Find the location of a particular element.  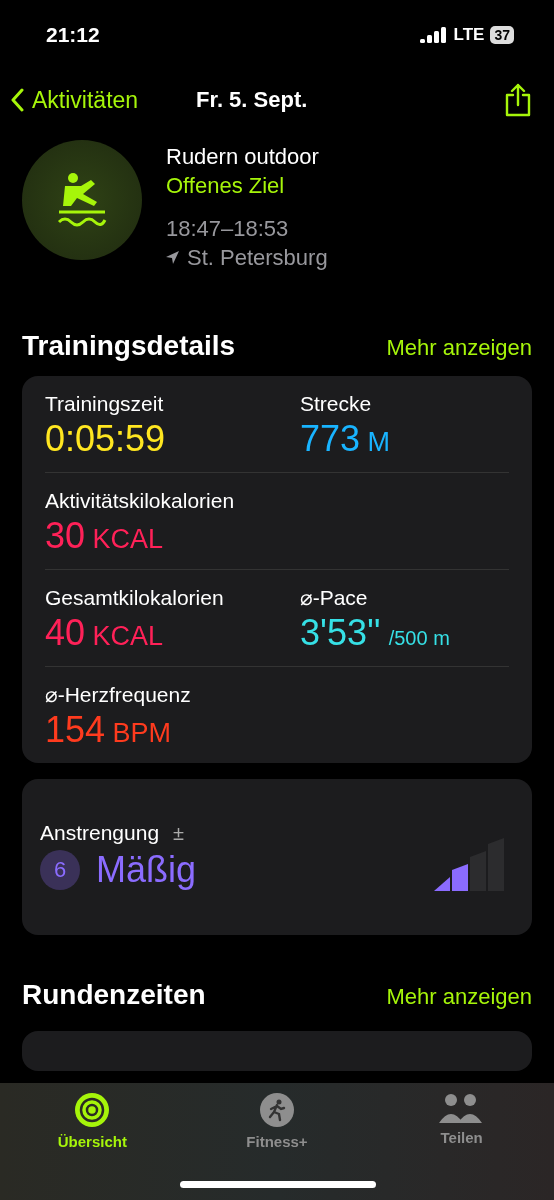

metric-value: 3'53'' /500 m is located at coordinates (375, 633).